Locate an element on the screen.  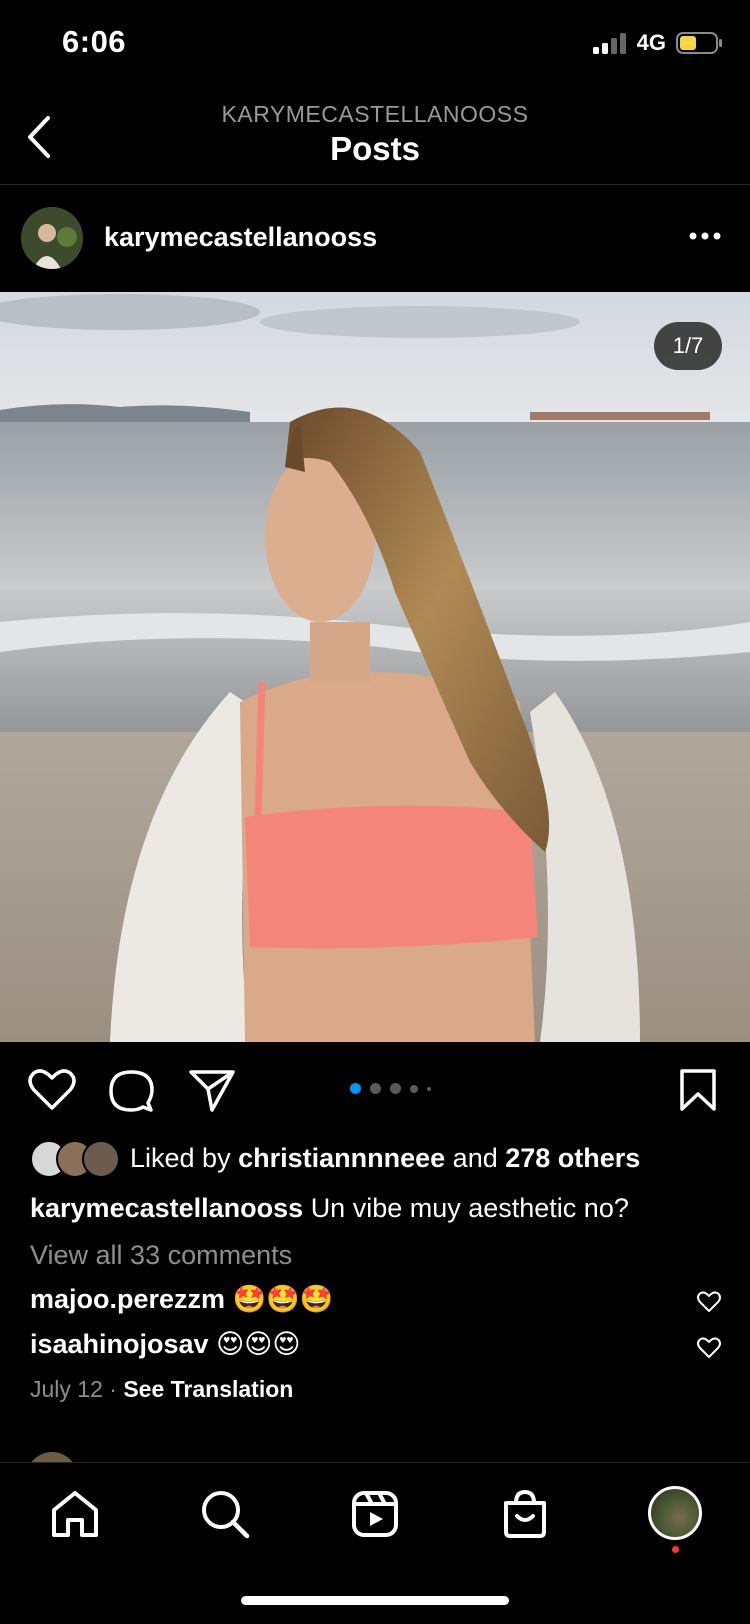
post-author-avatar is located at coordinates (52, 238).